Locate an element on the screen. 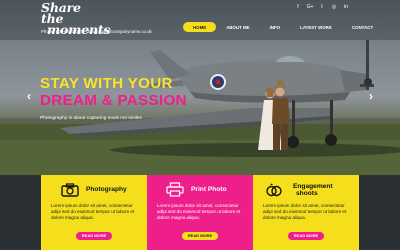  printer-icon is located at coordinates (175, 189).